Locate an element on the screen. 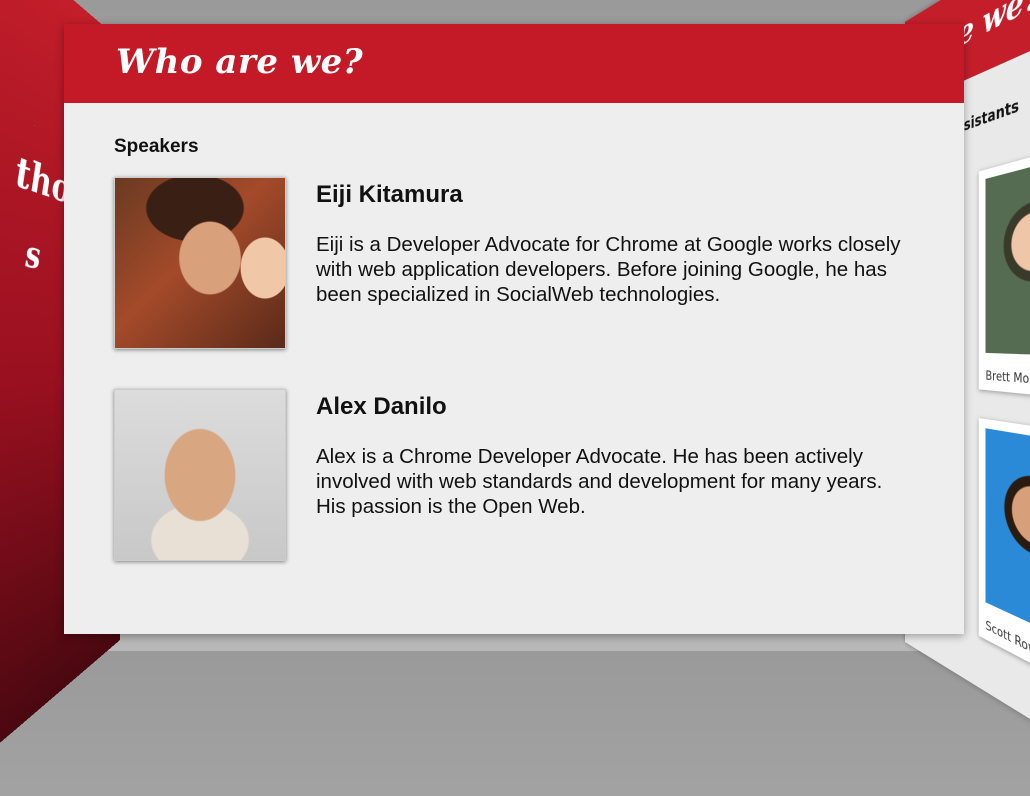 The width and height of the screenshot is (1030, 796). previous-slide-subtitle: s is located at coordinates (33, 255).